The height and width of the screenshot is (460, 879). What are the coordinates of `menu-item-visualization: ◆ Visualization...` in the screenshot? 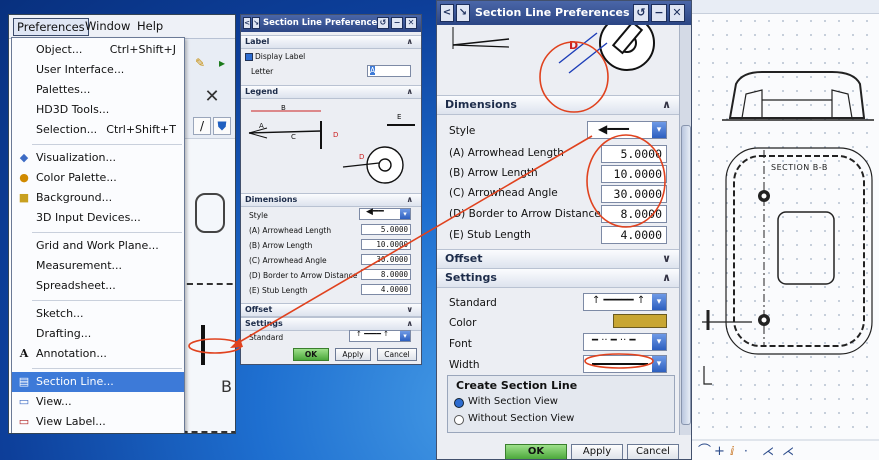 It's located at (98, 158).